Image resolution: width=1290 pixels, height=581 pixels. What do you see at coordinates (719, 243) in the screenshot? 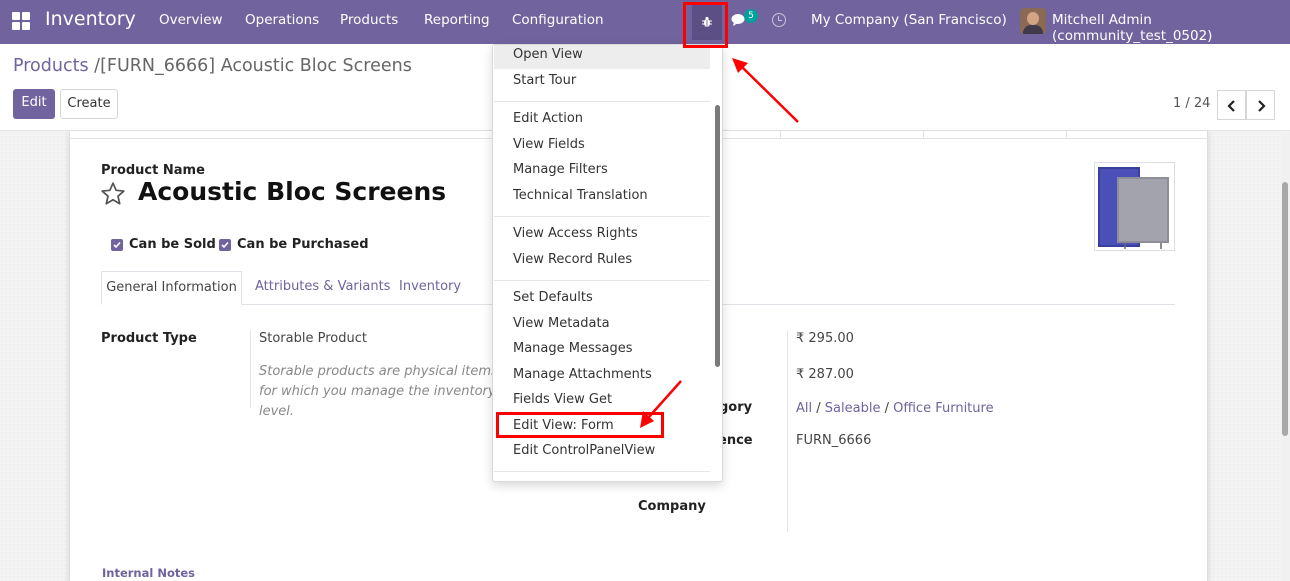
I see `annotation-arrows` at bounding box center [719, 243].